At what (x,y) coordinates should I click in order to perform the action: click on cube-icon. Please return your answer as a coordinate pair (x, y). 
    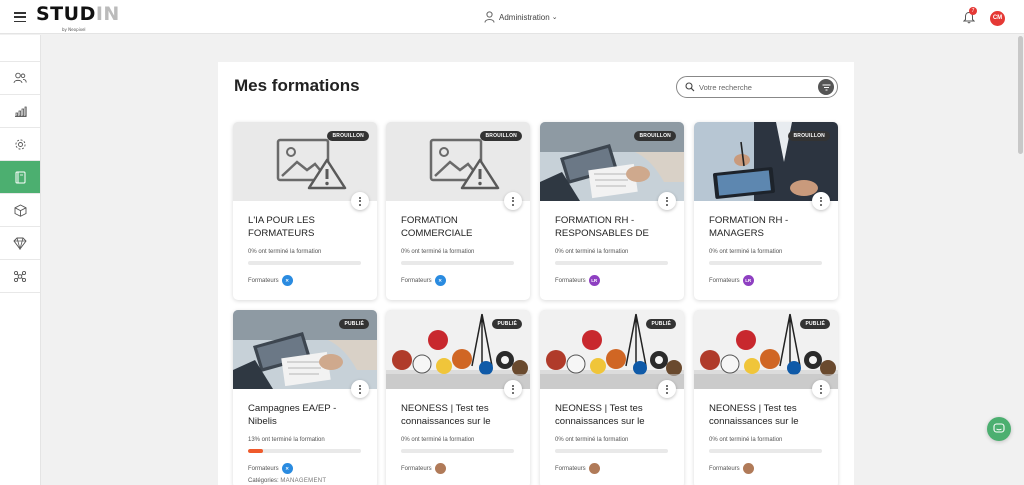
    Looking at the image, I should click on (20, 210).